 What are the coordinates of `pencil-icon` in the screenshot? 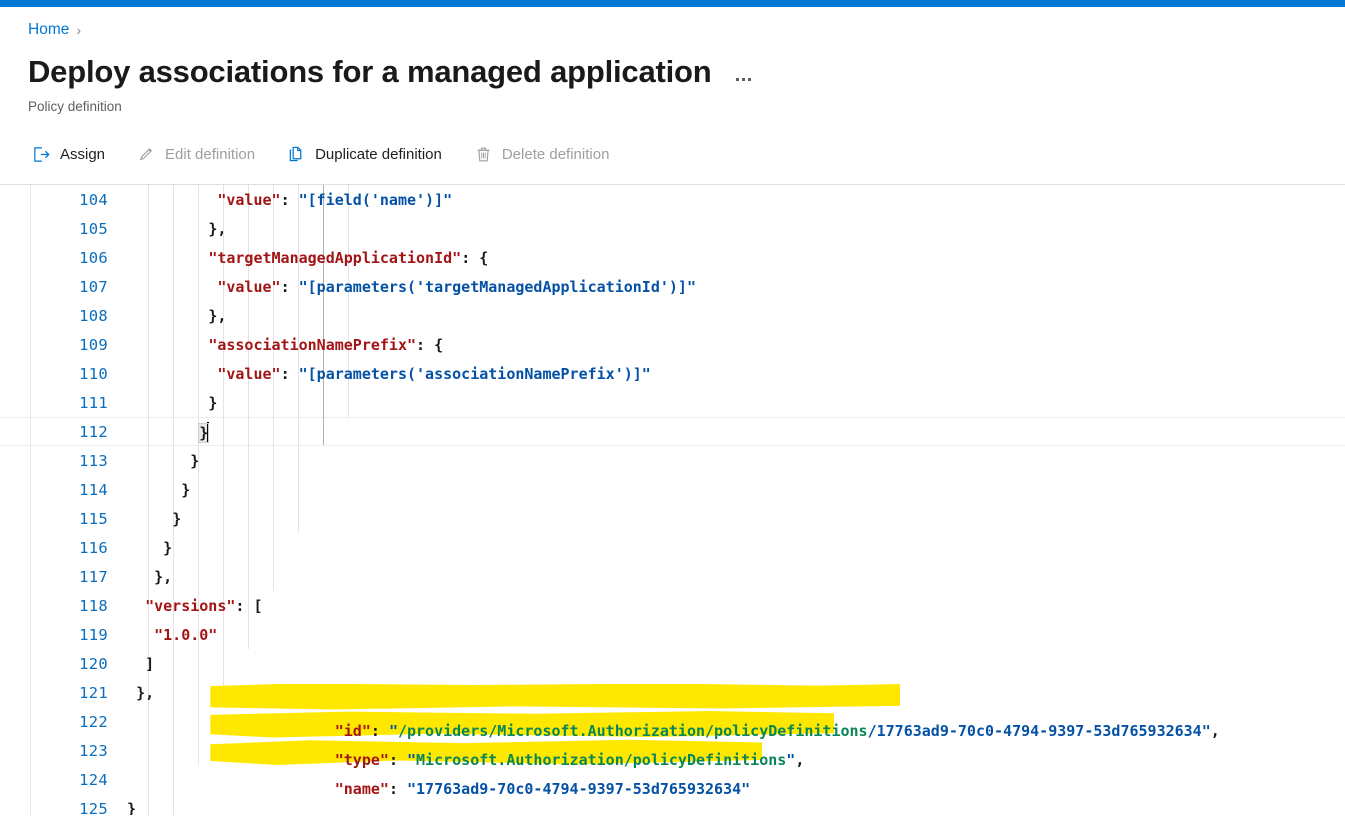 It's located at (146, 154).